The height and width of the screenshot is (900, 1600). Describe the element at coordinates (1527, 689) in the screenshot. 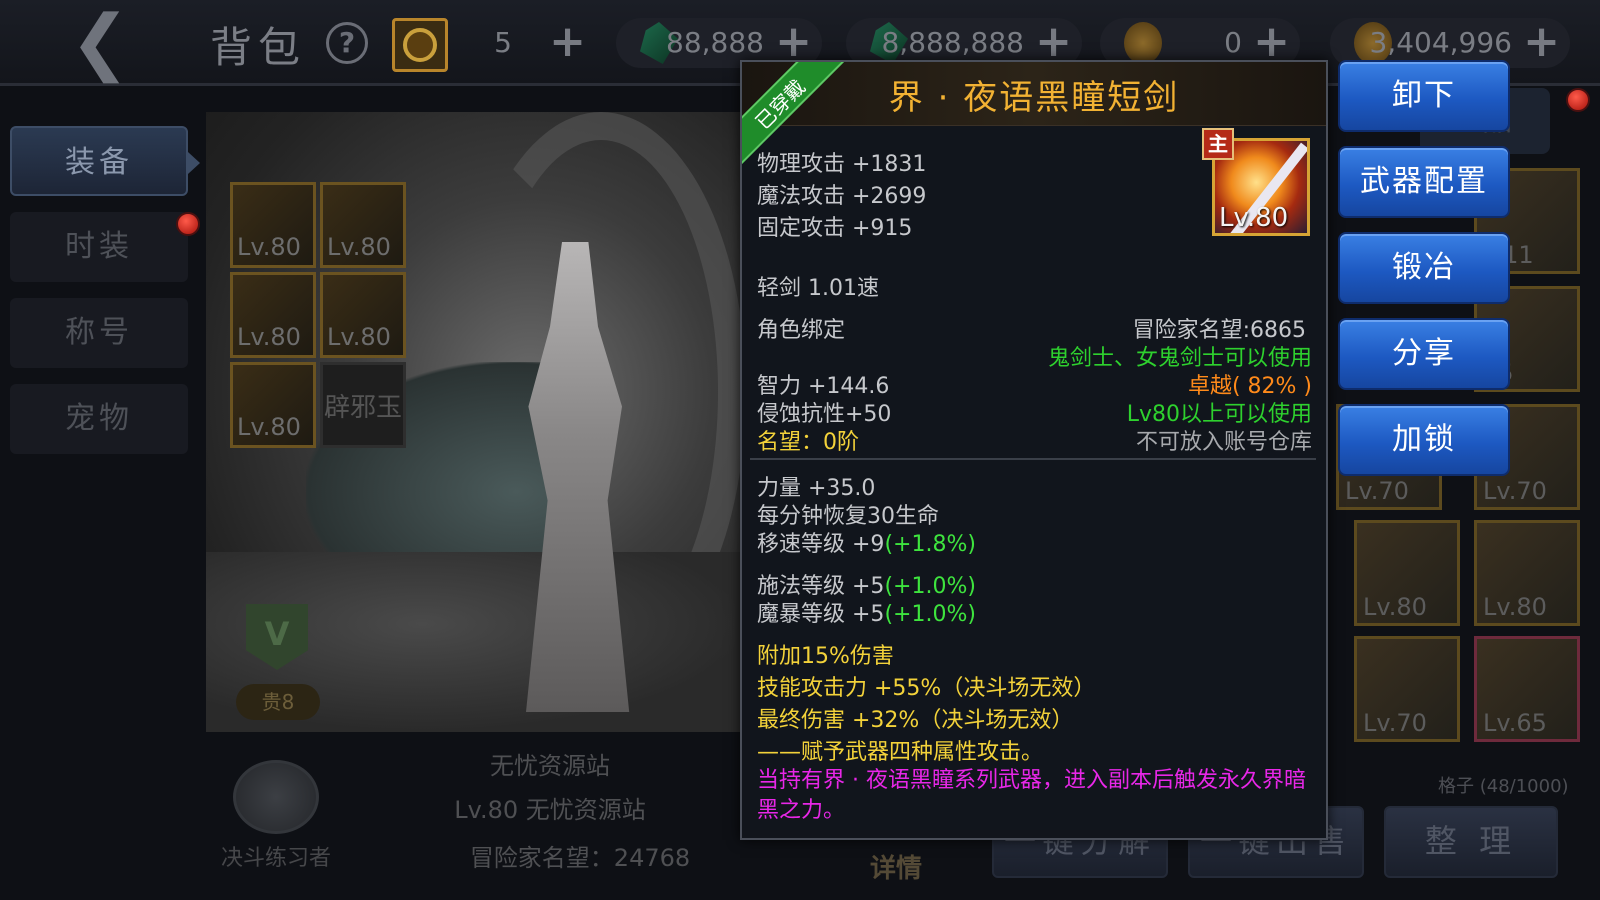

I see `inventory-item: Lv.65` at that location.